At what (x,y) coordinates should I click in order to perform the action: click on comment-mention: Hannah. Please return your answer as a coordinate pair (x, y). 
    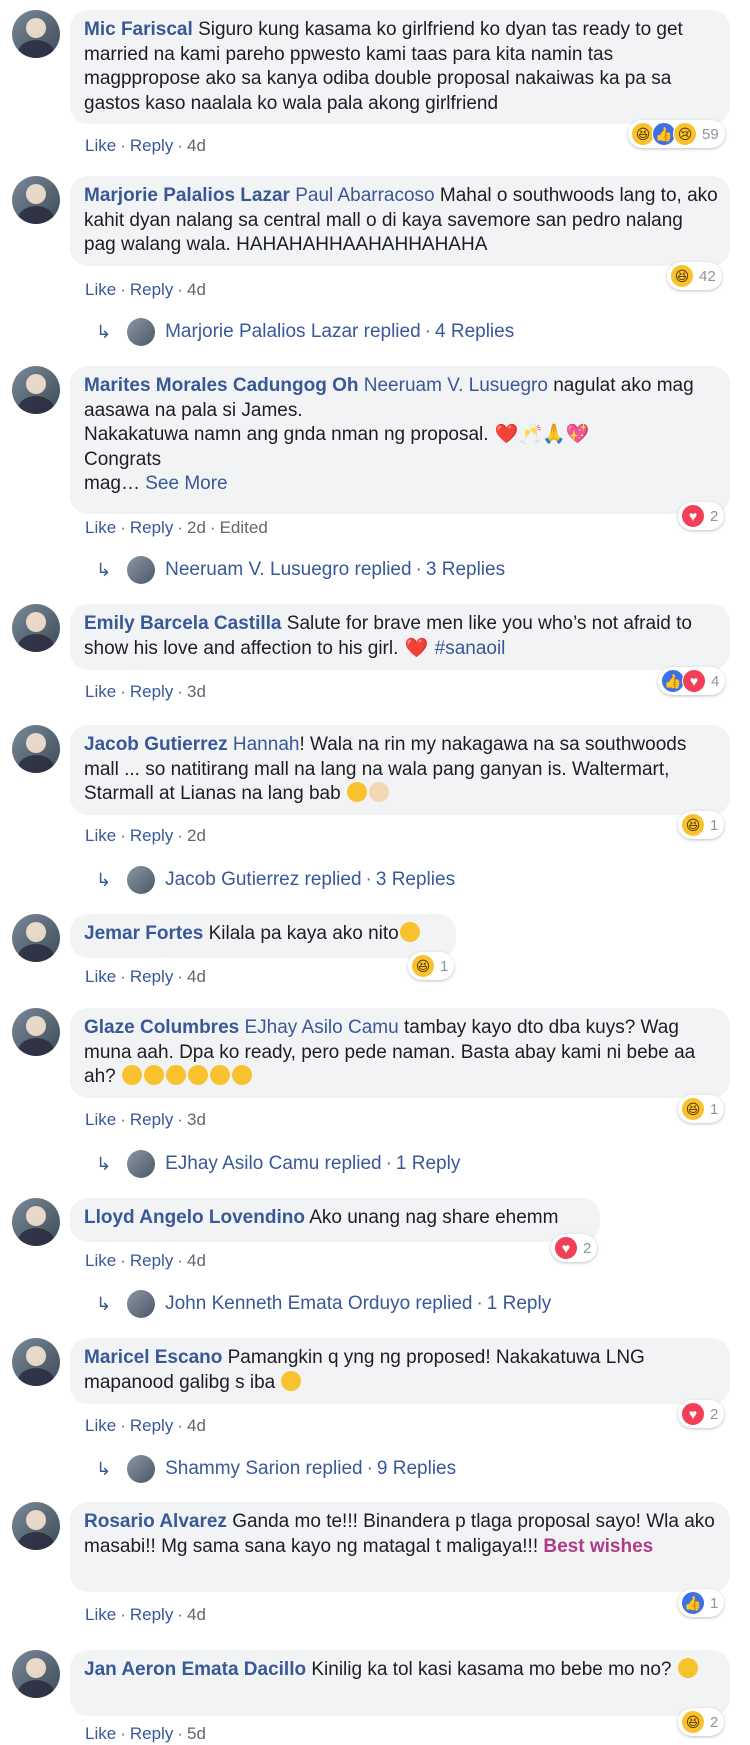
    Looking at the image, I should click on (266, 744).